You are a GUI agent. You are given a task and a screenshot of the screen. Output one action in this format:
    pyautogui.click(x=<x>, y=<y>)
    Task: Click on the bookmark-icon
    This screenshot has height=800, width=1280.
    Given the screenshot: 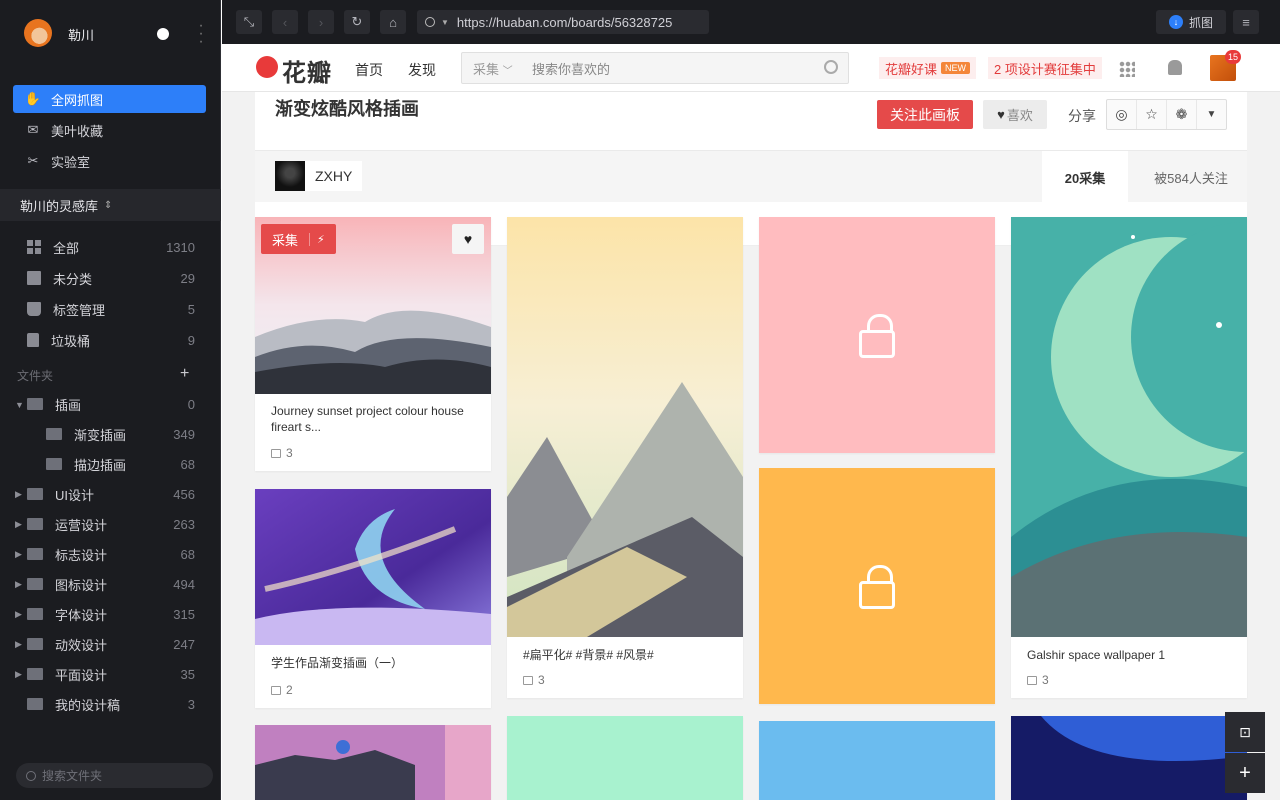 What is the action you would take?
    pyautogui.click(x=34, y=309)
    